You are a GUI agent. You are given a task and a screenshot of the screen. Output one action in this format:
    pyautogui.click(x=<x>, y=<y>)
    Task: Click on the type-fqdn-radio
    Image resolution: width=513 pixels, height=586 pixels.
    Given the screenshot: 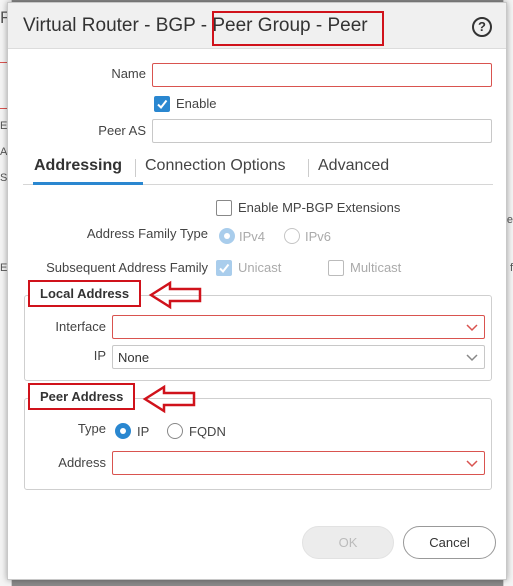 What is the action you would take?
    pyautogui.click(x=175, y=431)
    